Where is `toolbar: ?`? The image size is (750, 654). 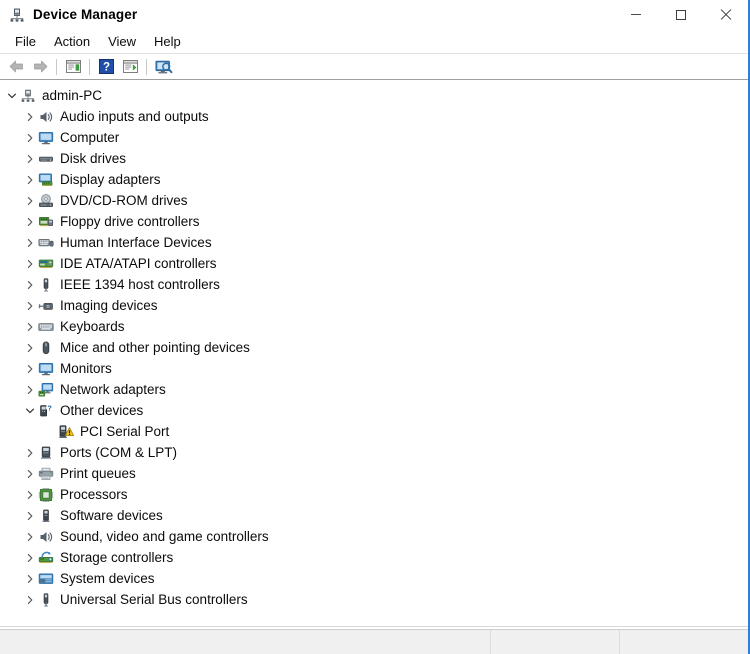 toolbar: ? is located at coordinates (374, 66).